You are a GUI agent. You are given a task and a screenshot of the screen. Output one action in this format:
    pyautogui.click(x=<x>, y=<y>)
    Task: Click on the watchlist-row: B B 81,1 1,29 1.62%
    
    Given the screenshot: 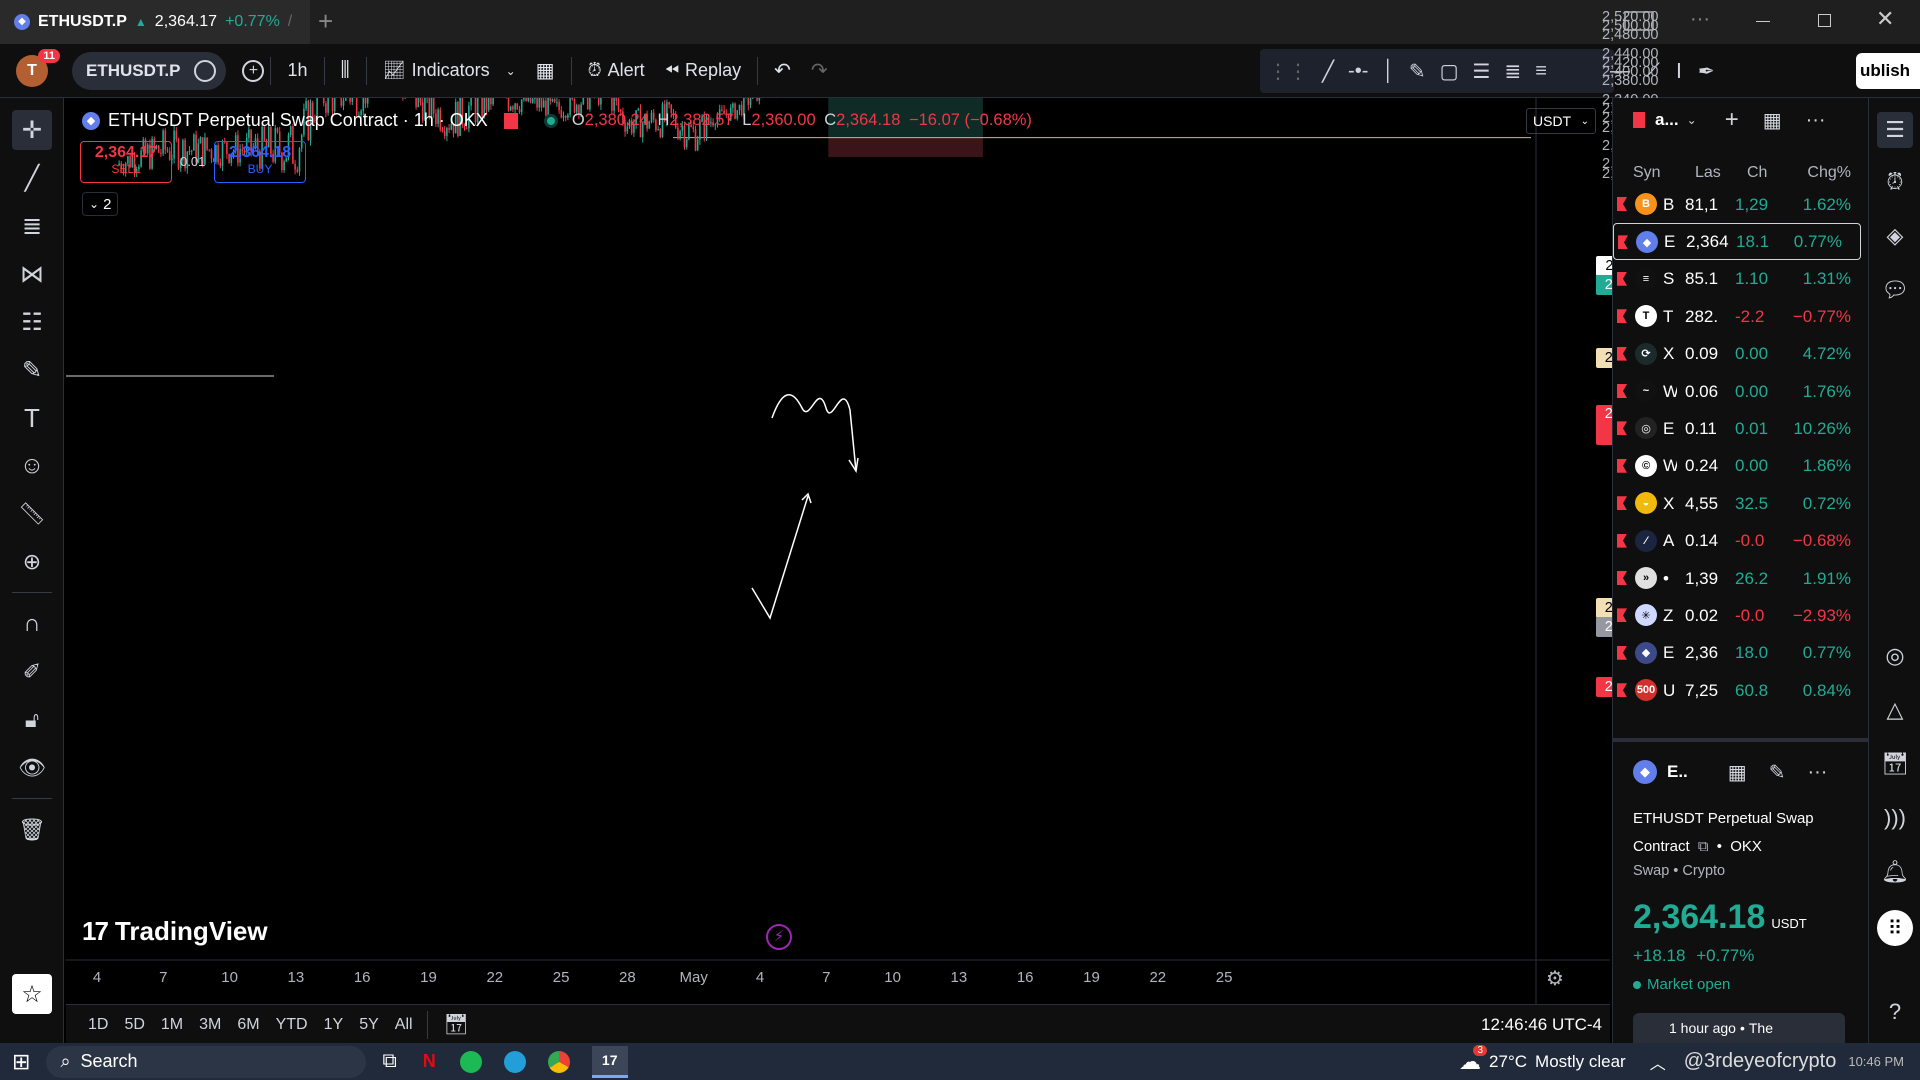 What is the action you would take?
    pyautogui.click(x=1741, y=204)
    